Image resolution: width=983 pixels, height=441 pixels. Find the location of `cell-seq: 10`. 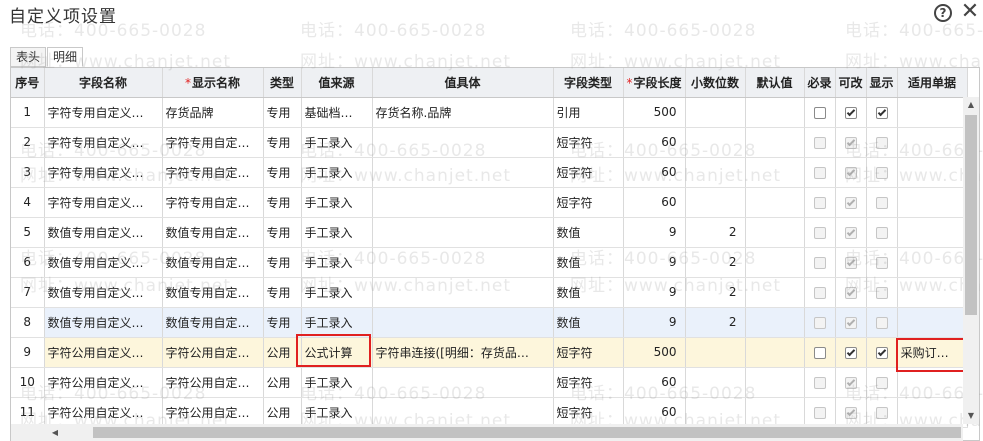

cell-seq: 10 is located at coordinates (28, 382).